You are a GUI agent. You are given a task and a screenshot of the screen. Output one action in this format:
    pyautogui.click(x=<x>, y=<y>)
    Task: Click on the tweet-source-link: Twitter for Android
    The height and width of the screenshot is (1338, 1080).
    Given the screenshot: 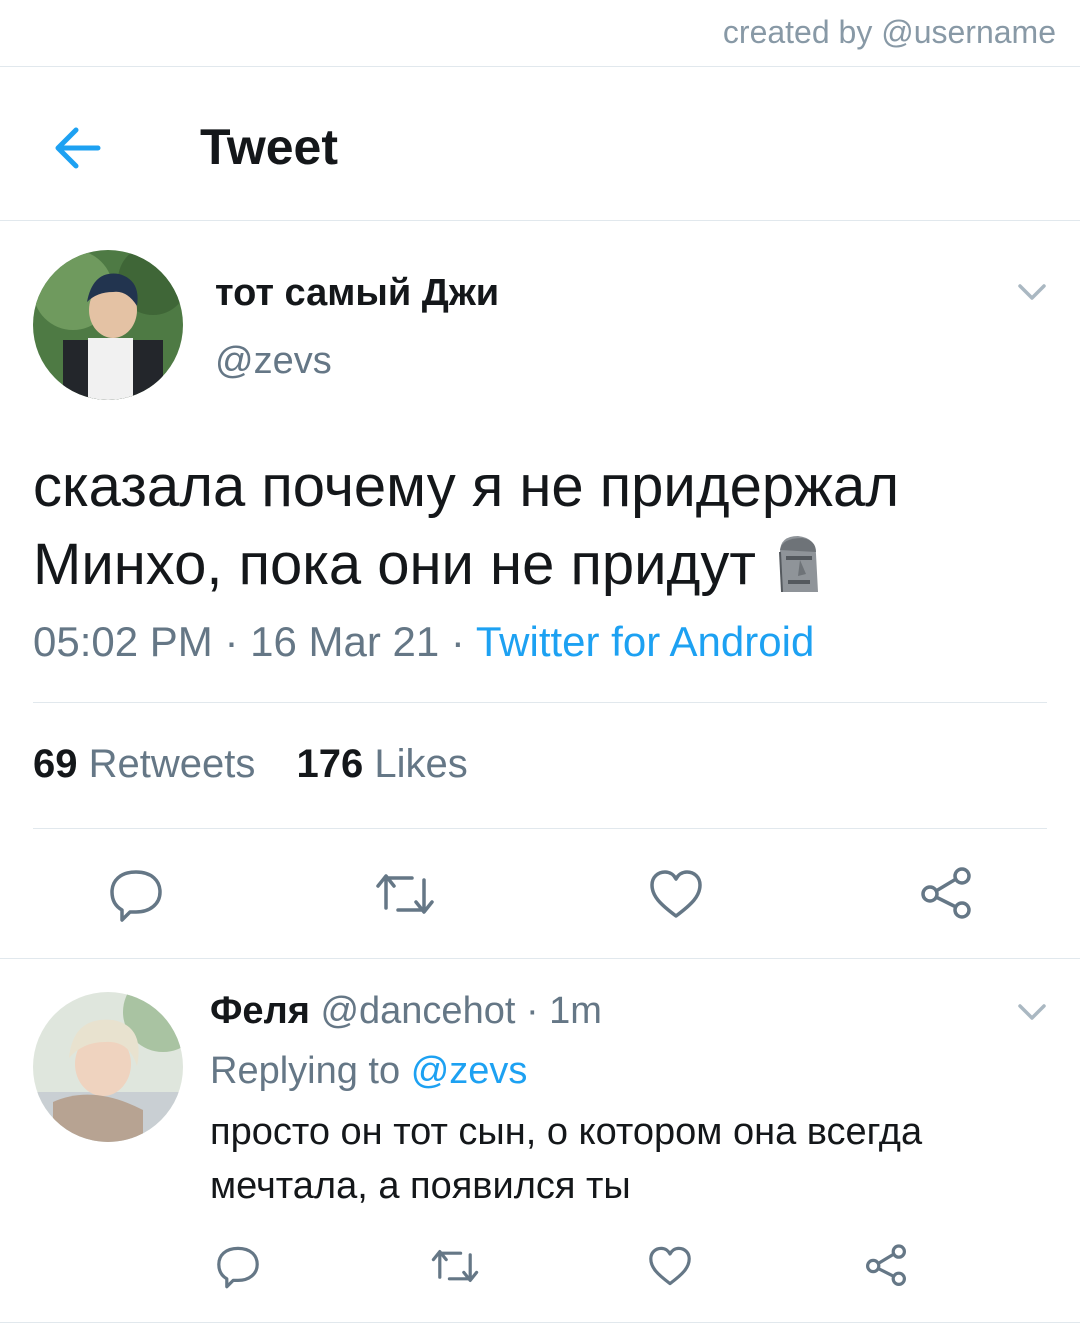 What is the action you would take?
    pyautogui.click(x=645, y=641)
    